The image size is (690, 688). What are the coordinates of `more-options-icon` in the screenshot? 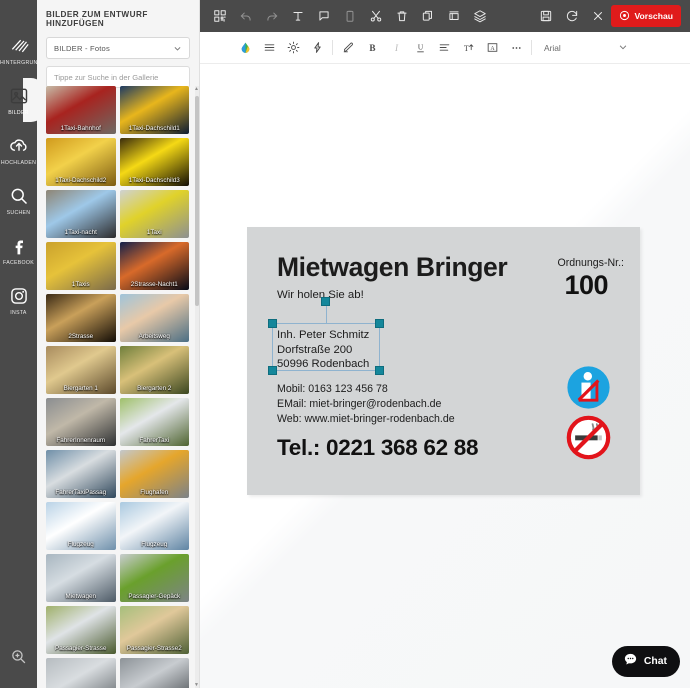 It's located at (516, 48).